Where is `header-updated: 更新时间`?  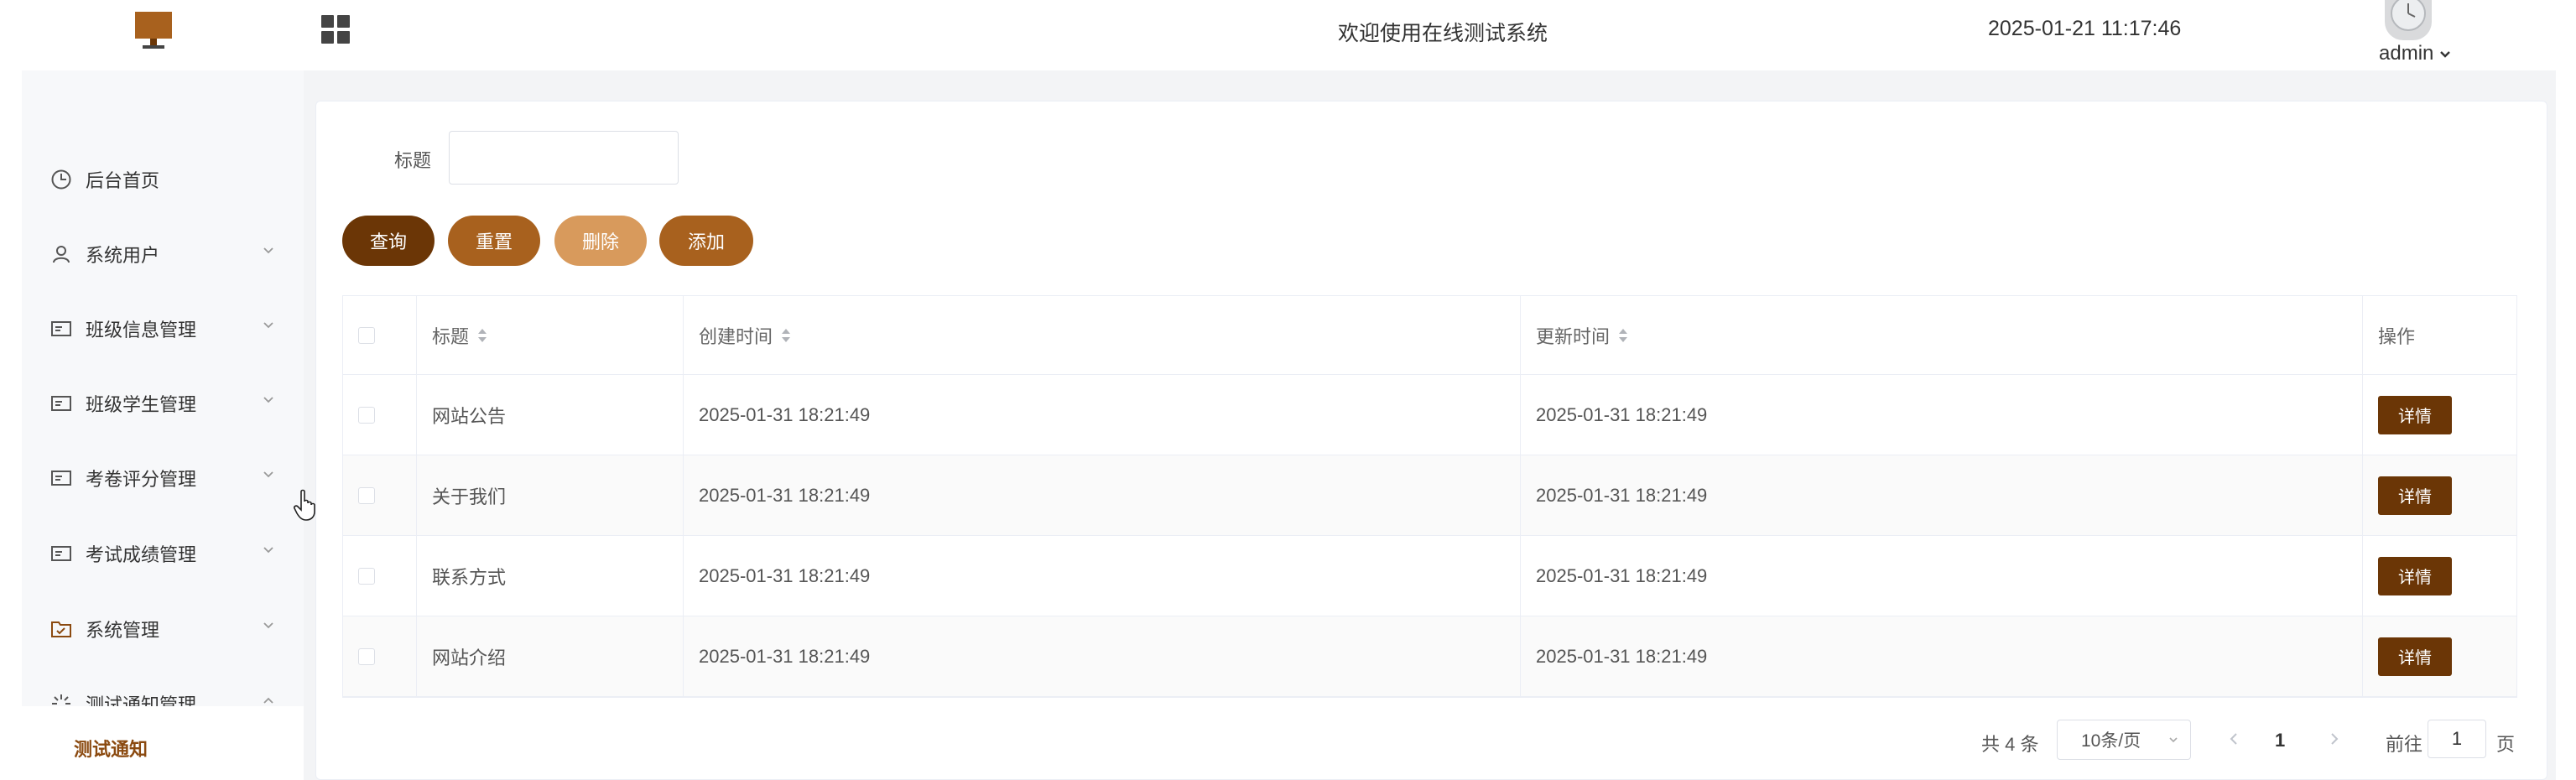 header-updated: 更新时间 is located at coordinates (1942, 335).